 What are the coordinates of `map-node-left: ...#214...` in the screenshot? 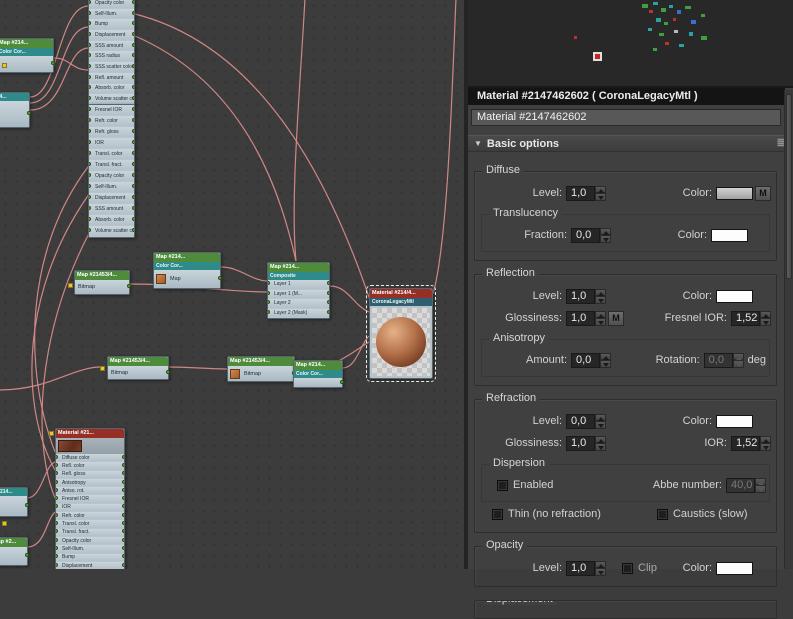 It's located at (15, 110).